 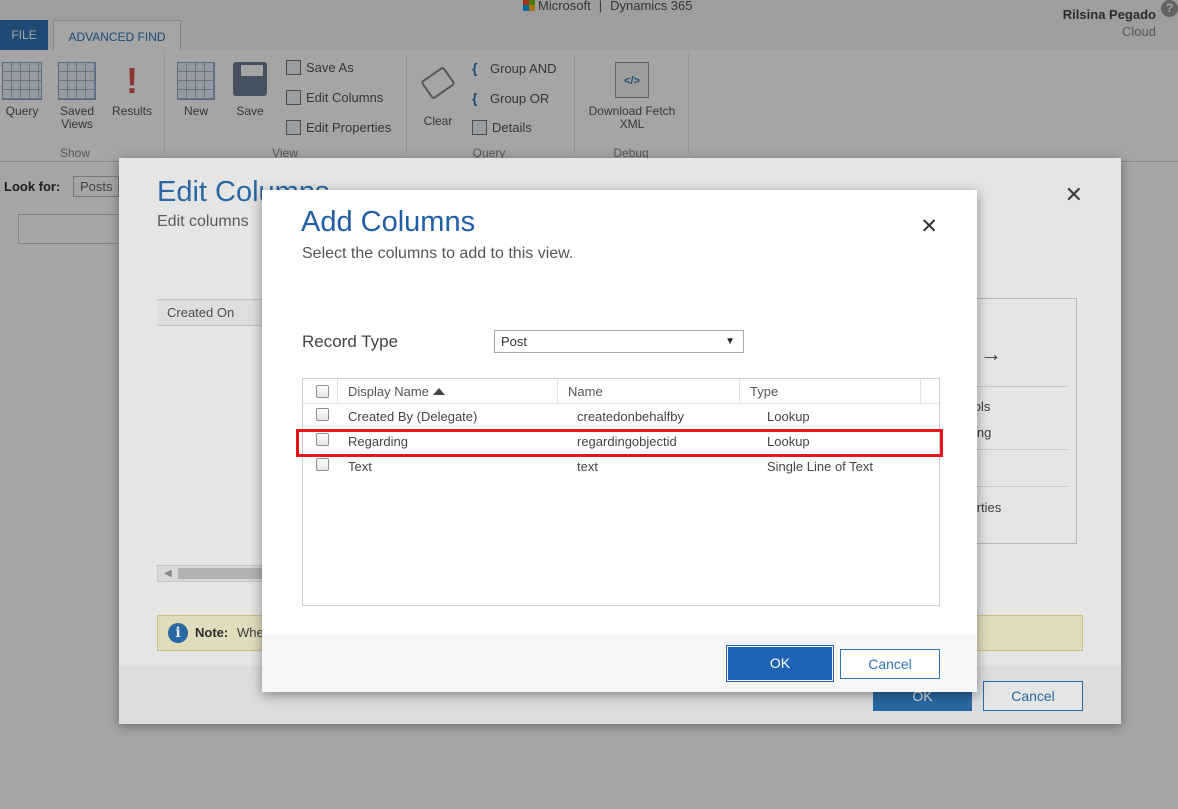 I want to click on cell-display-name: Text, so click(x=360, y=466).